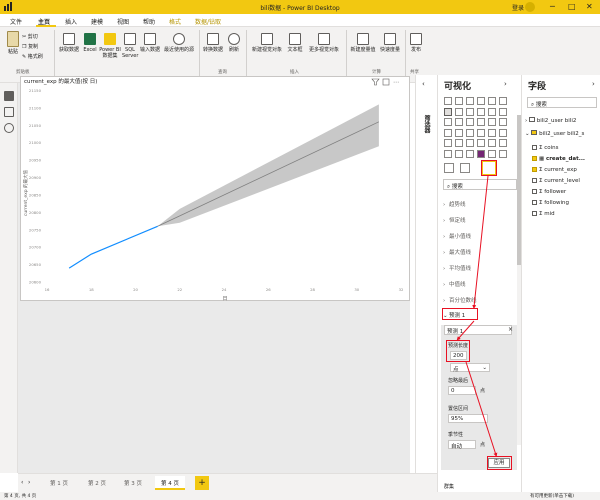 This screenshot has width=600, height=500. Describe the element at coordinates (295, 39) in the screenshot. I see `textbox-icon` at that location.